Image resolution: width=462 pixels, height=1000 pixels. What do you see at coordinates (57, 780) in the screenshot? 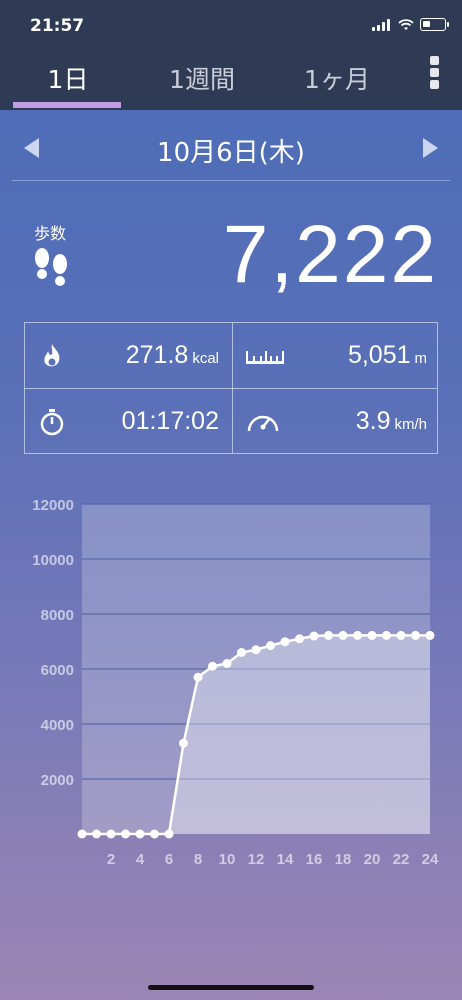
I see `y-tick-label: 2000` at bounding box center [57, 780].